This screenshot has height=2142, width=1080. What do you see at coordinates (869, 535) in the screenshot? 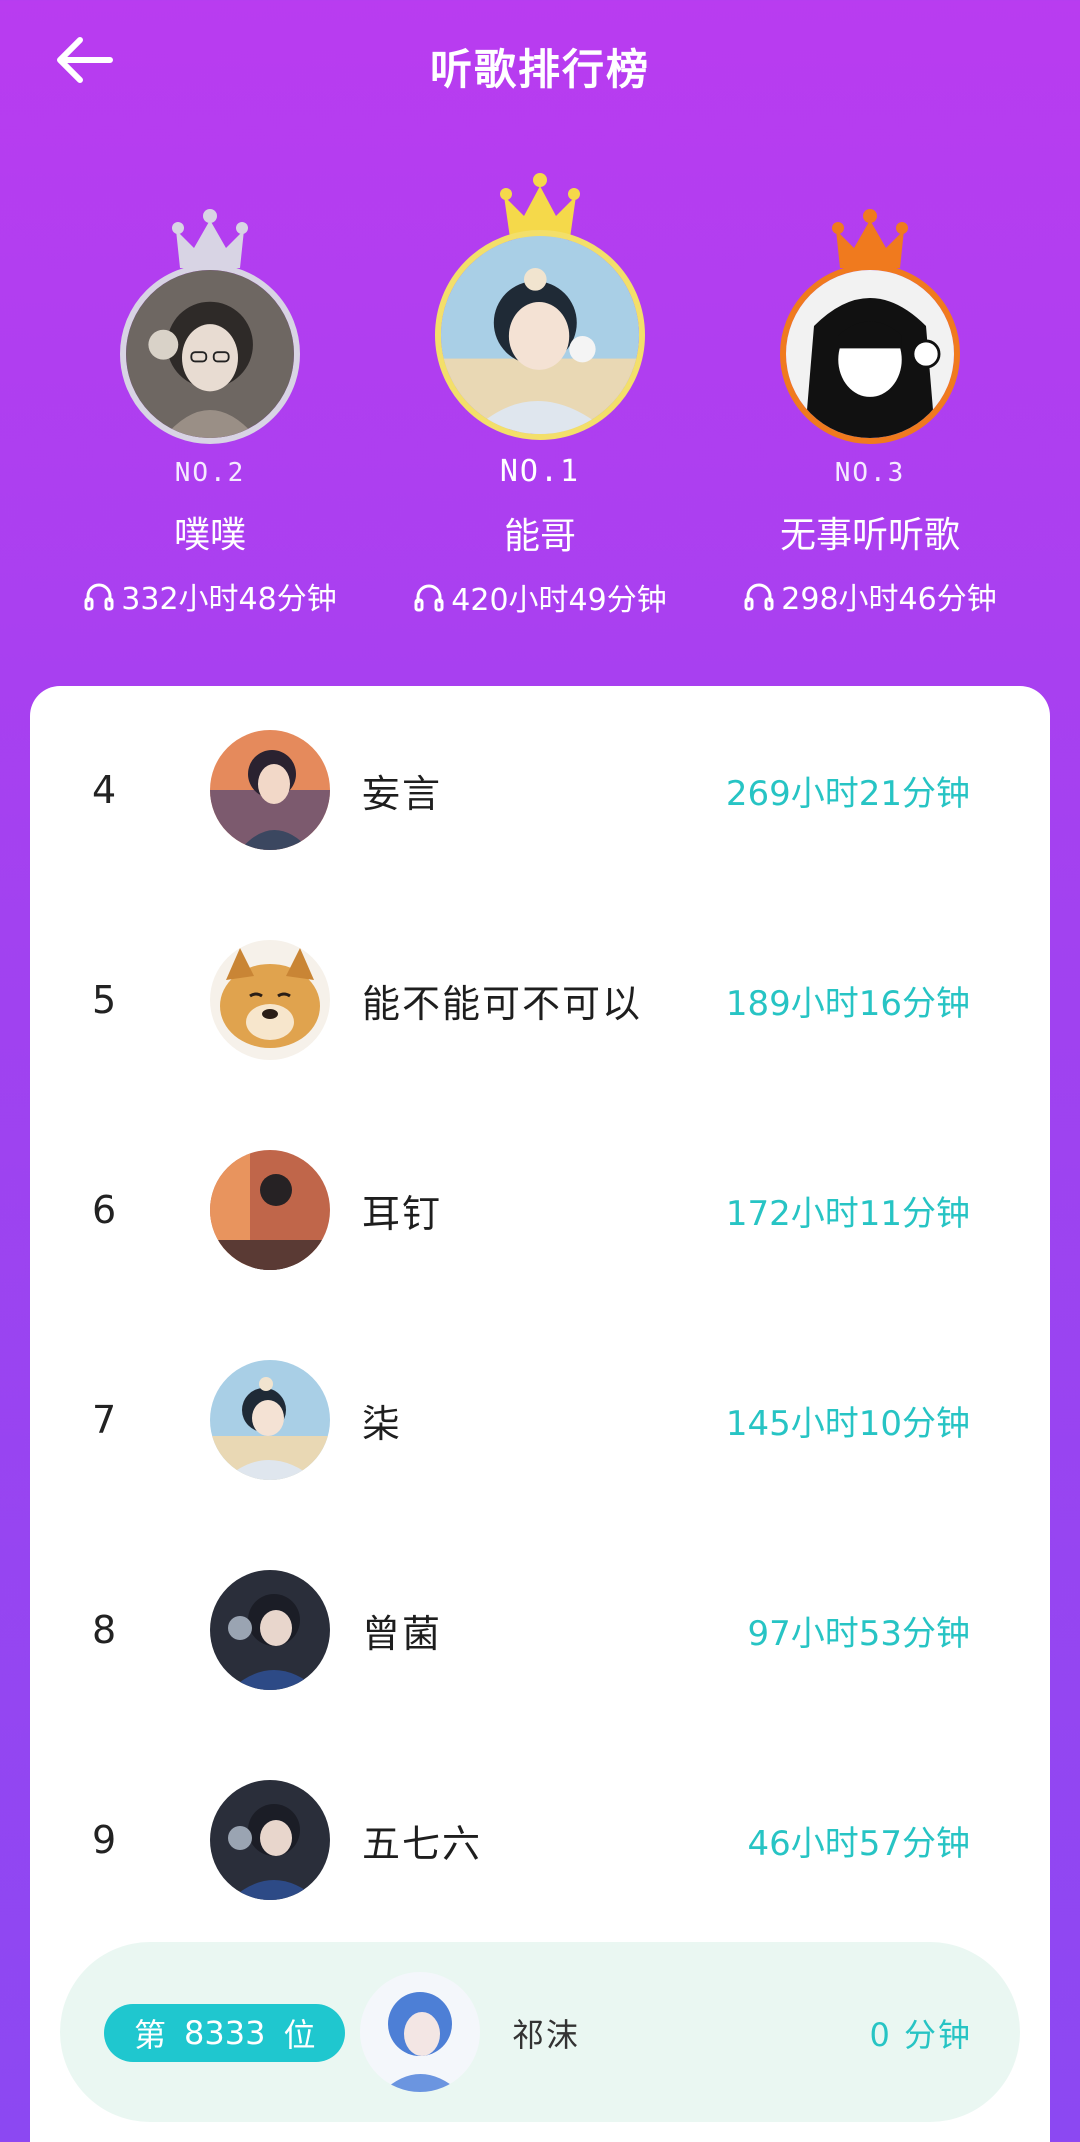
I see `podium-name: 无事听听歌` at bounding box center [869, 535].